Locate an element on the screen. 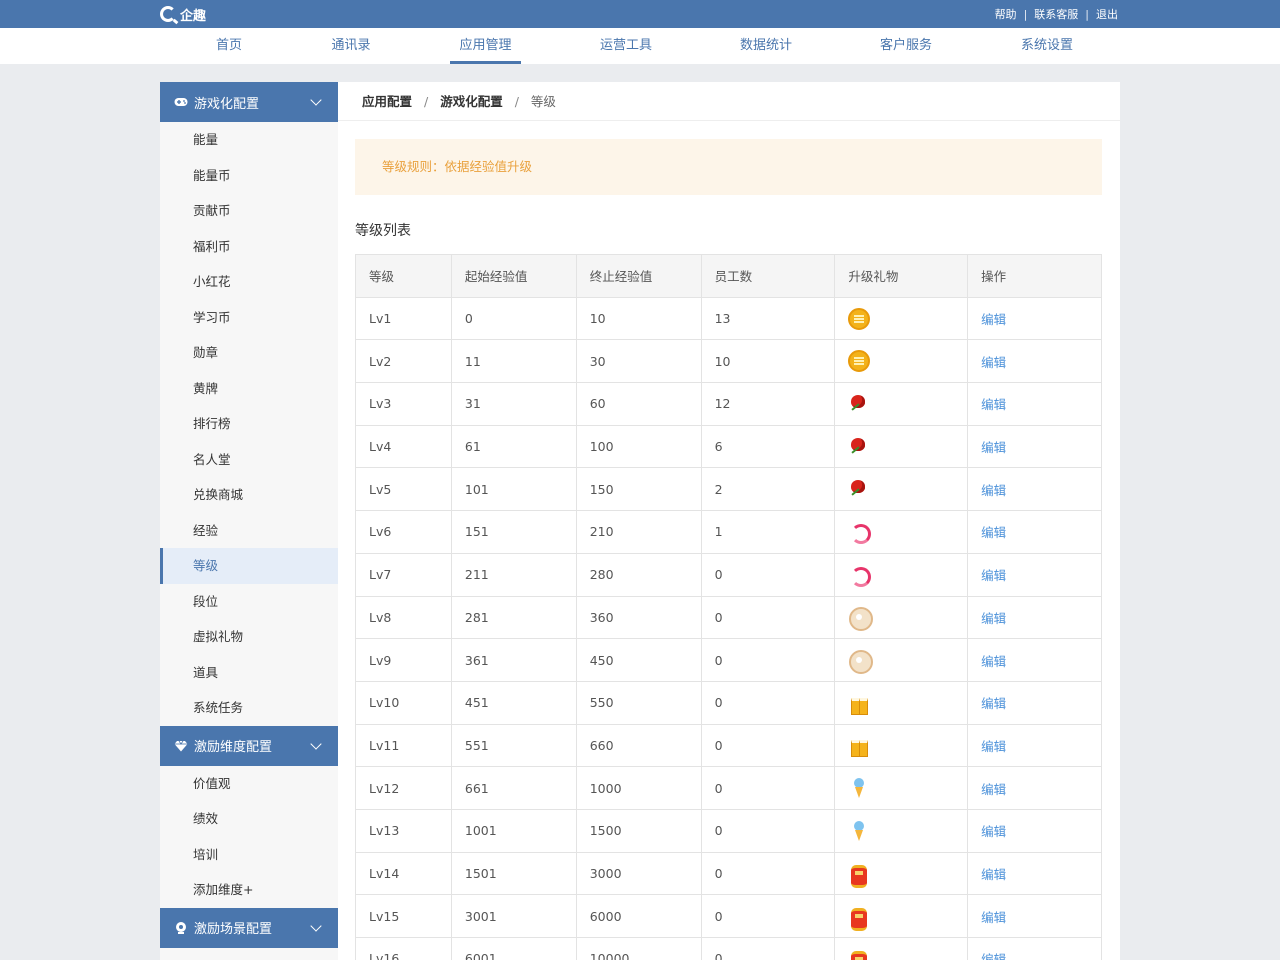 This screenshot has width=1280, height=960. start-exp-cell: 3001 is located at coordinates (513, 916).